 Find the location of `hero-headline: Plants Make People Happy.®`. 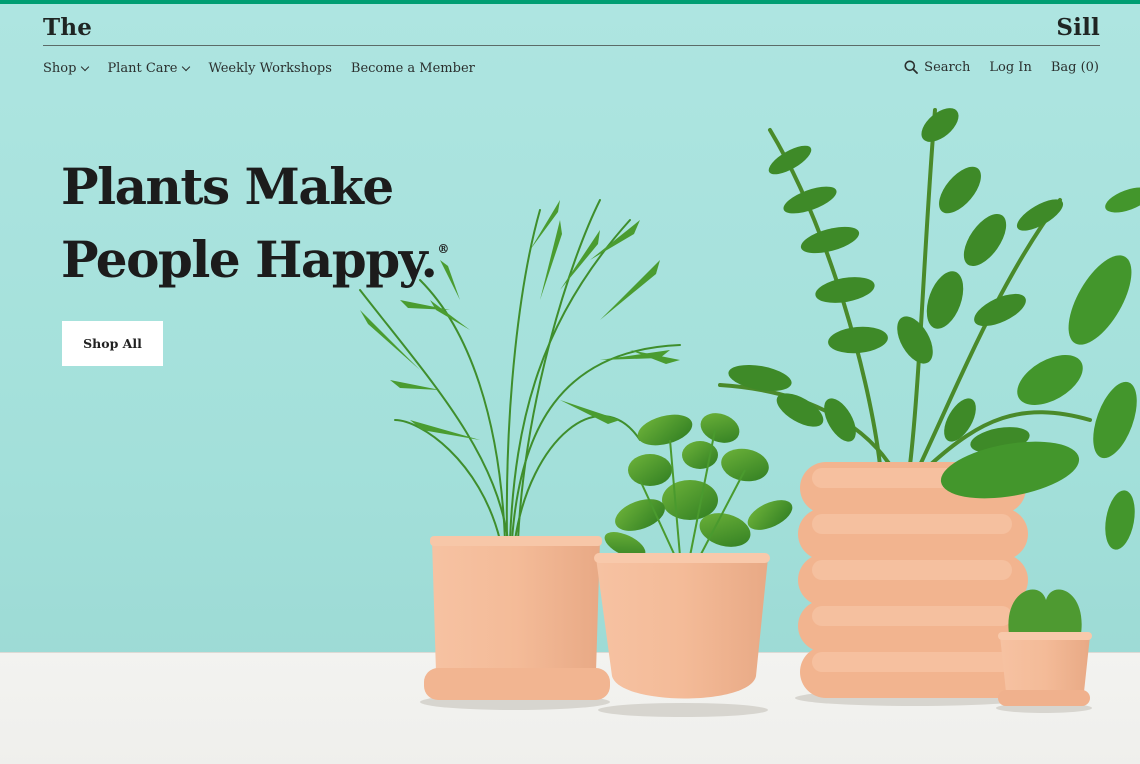

hero-headline: Plants Make People Happy.® is located at coordinates (255, 223).